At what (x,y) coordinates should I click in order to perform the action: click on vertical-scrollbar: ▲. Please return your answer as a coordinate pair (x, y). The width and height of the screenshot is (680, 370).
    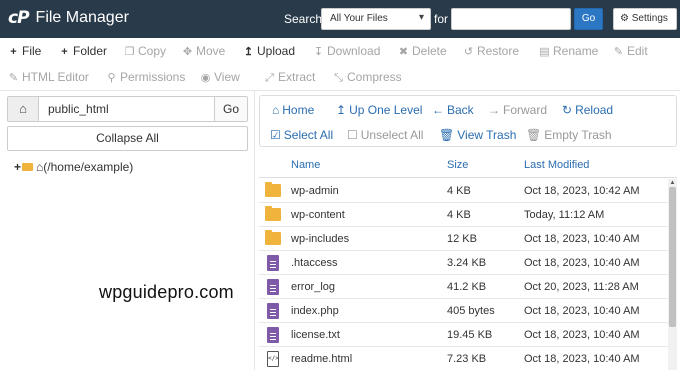
    Looking at the image, I should click on (672, 274).